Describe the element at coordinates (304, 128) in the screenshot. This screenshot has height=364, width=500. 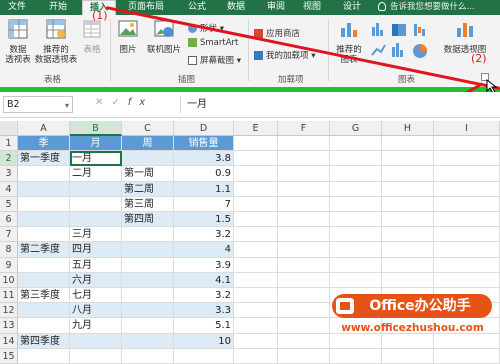
I see `column-header-f: F` at that location.